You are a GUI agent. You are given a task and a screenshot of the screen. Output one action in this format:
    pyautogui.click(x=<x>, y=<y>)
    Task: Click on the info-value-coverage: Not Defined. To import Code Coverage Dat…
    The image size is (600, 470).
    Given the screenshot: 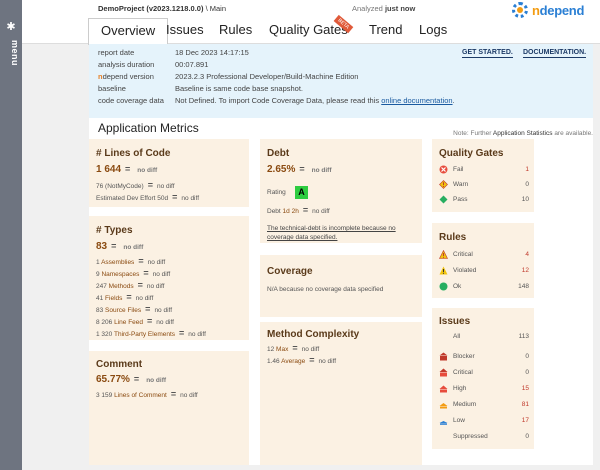 What is the action you would take?
    pyautogui.click(x=315, y=100)
    